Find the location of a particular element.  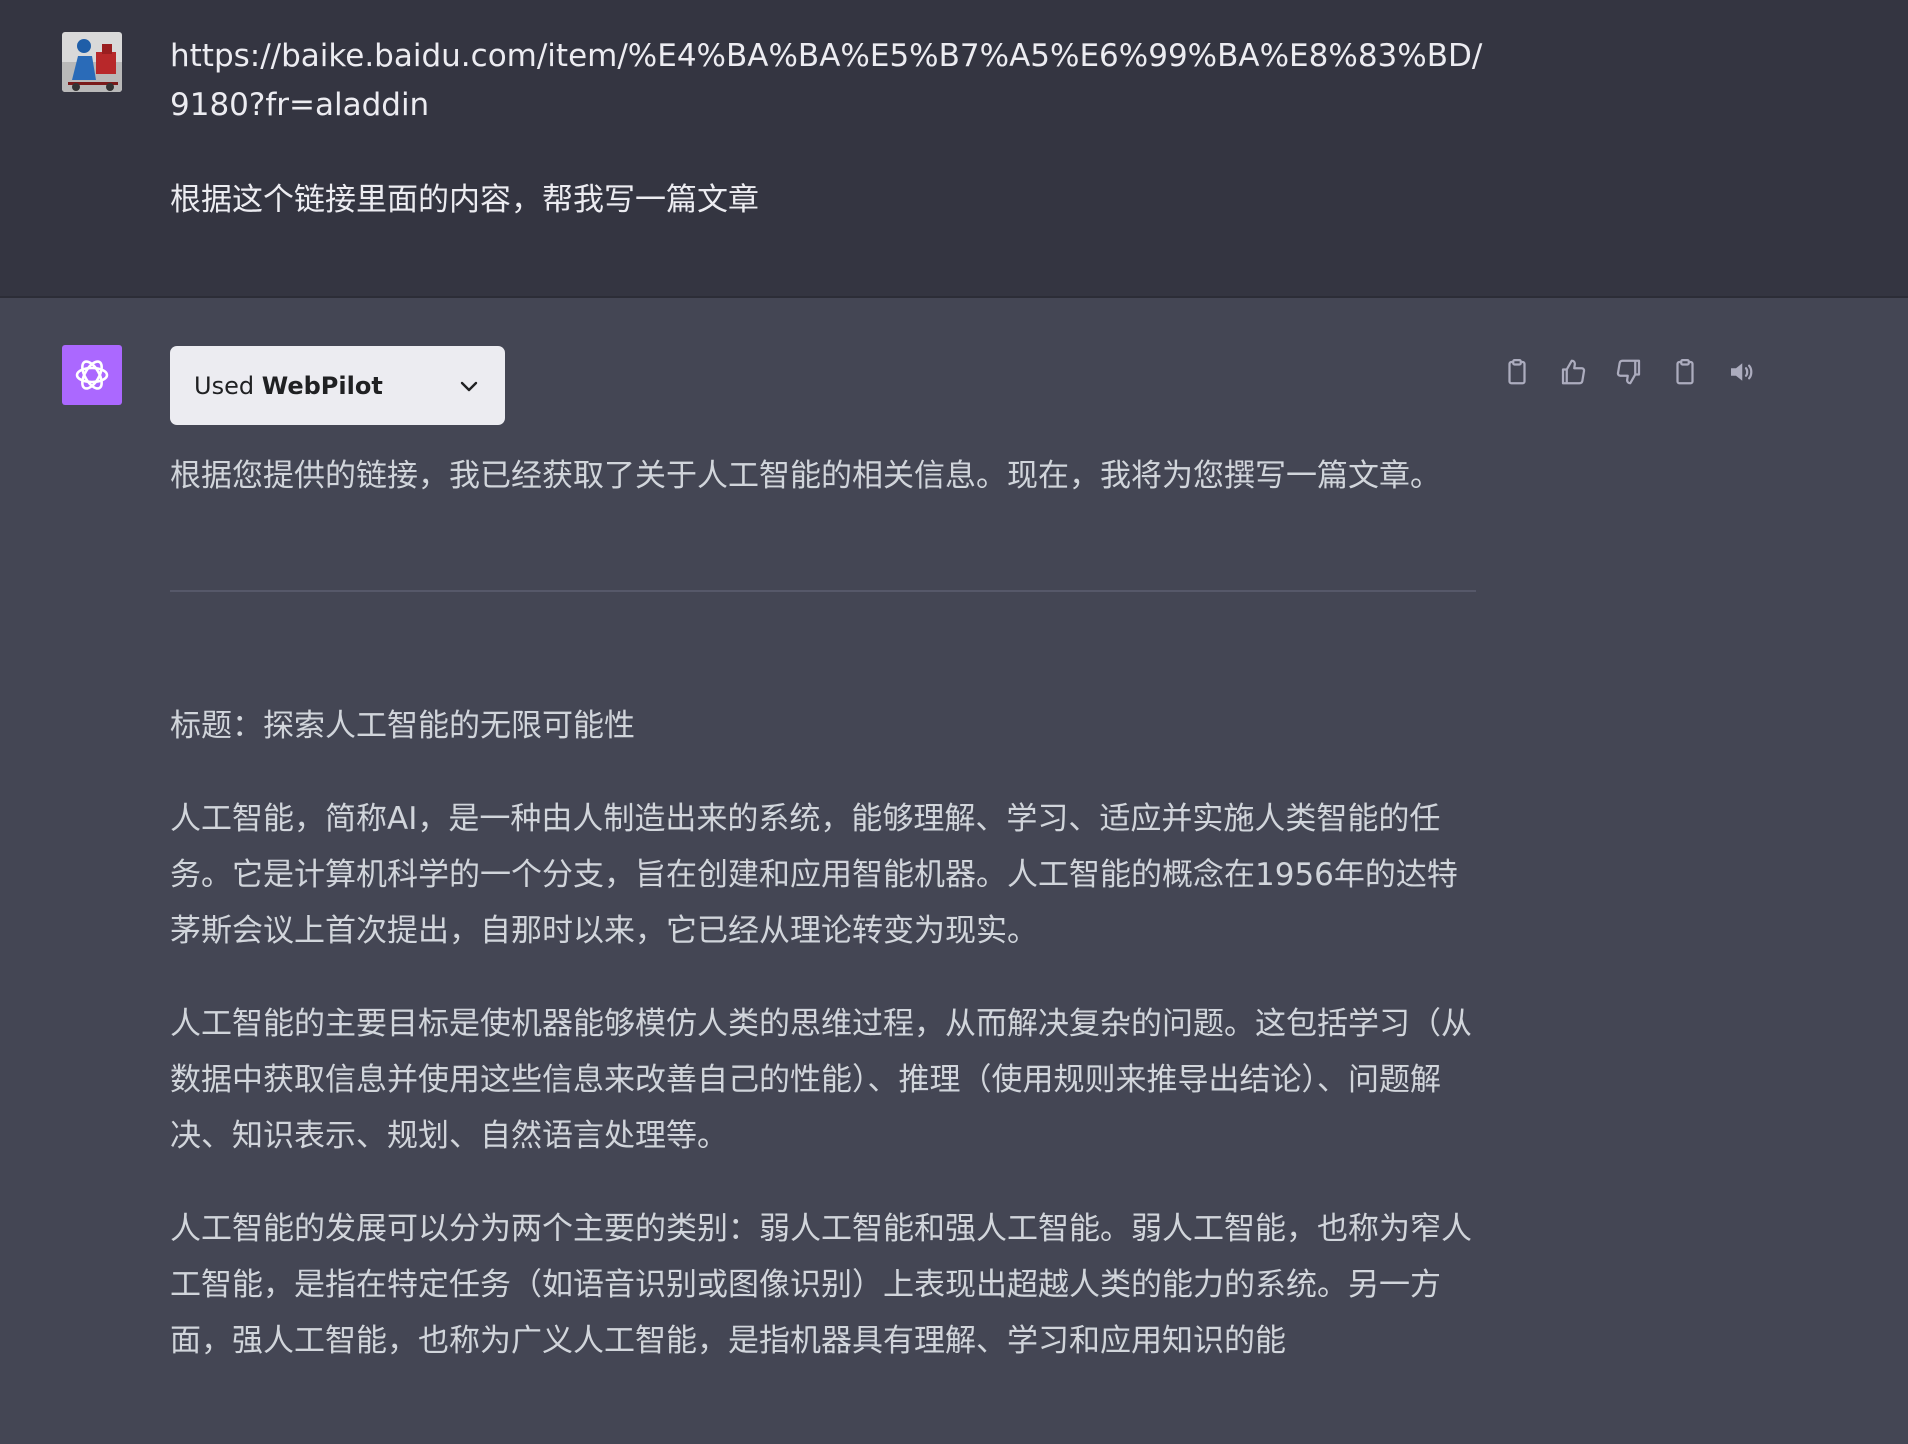

speaker-icon is located at coordinates (1742, 372).